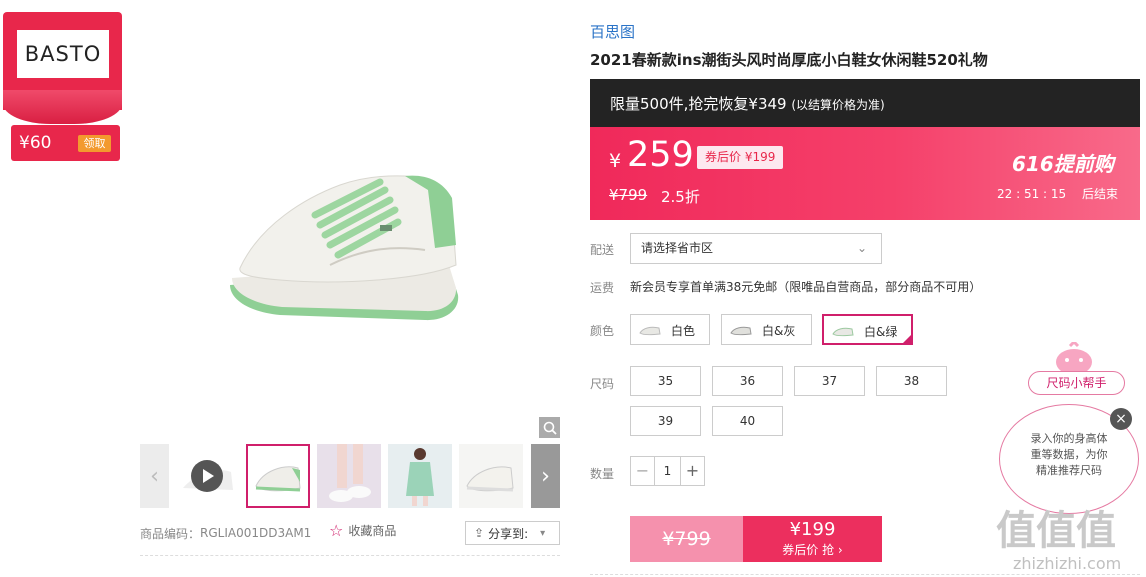  Describe the element at coordinates (615, 161) in the screenshot. I see `currency-symbol: ¥` at that location.